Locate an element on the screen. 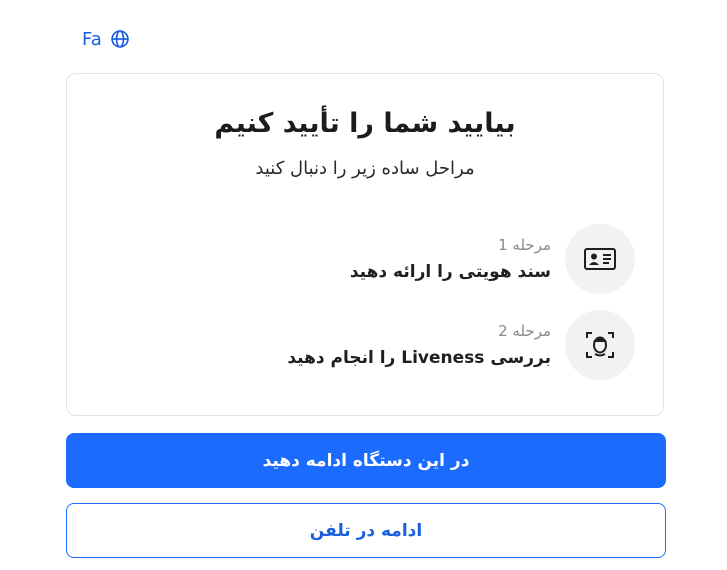 The width and height of the screenshot is (727, 570). step-number: مرحله 2 is located at coordinates (524, 331).